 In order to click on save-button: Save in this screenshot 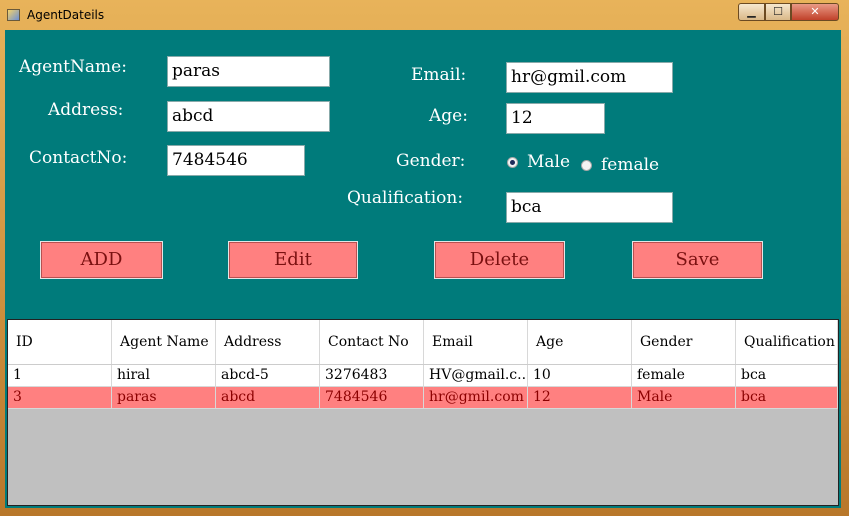, I will do `click(697, 260)`.